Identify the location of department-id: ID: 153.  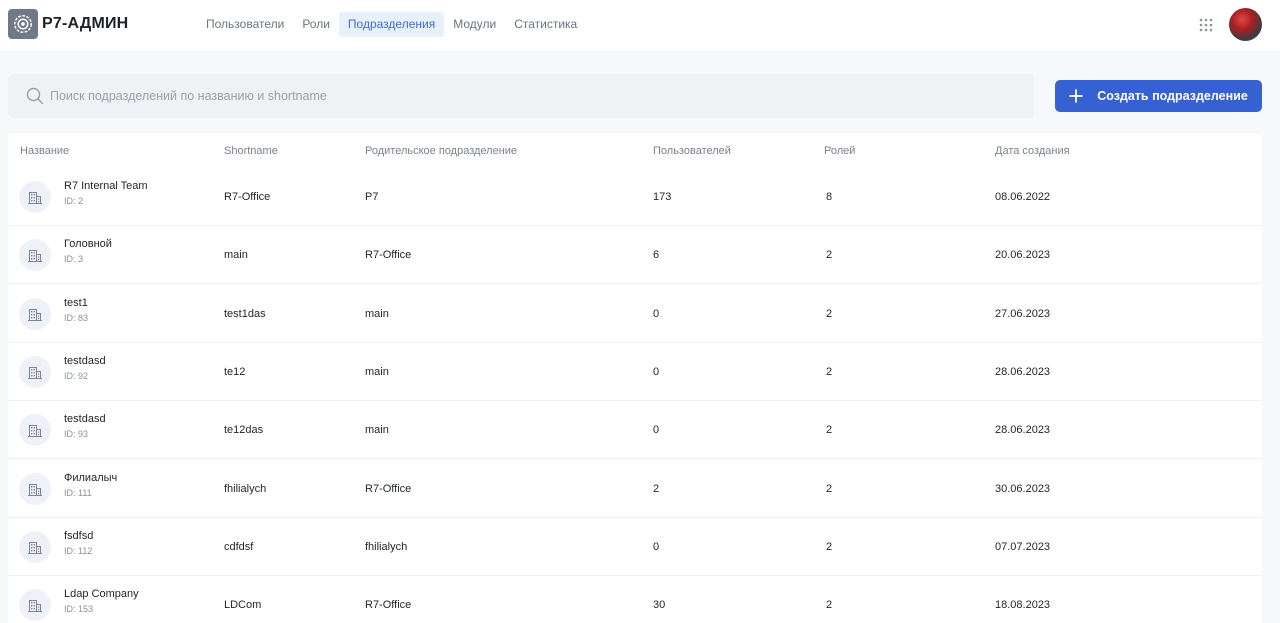
(79, 609).